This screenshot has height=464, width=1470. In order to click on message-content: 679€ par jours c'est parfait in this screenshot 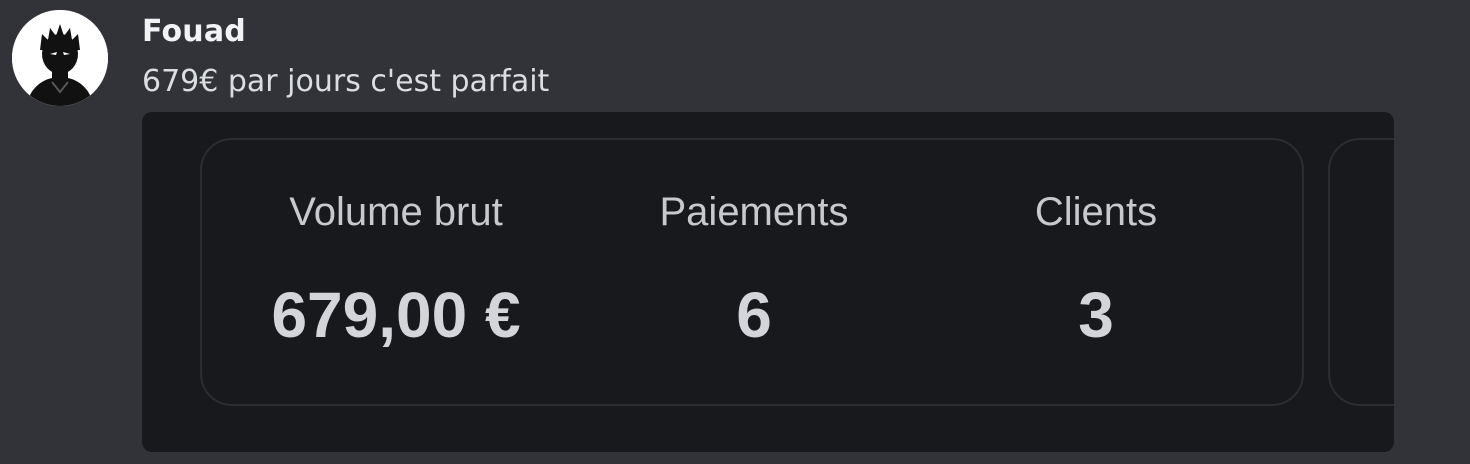, I will do `click(346, 81)`.